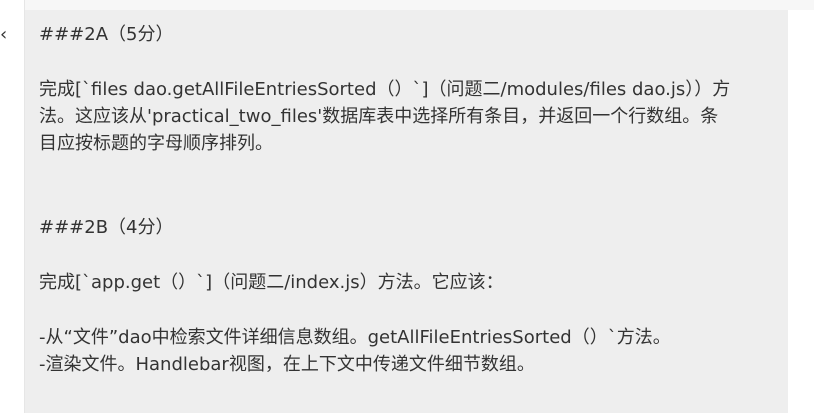  I want to click on right-gutter, so click(801, 211).